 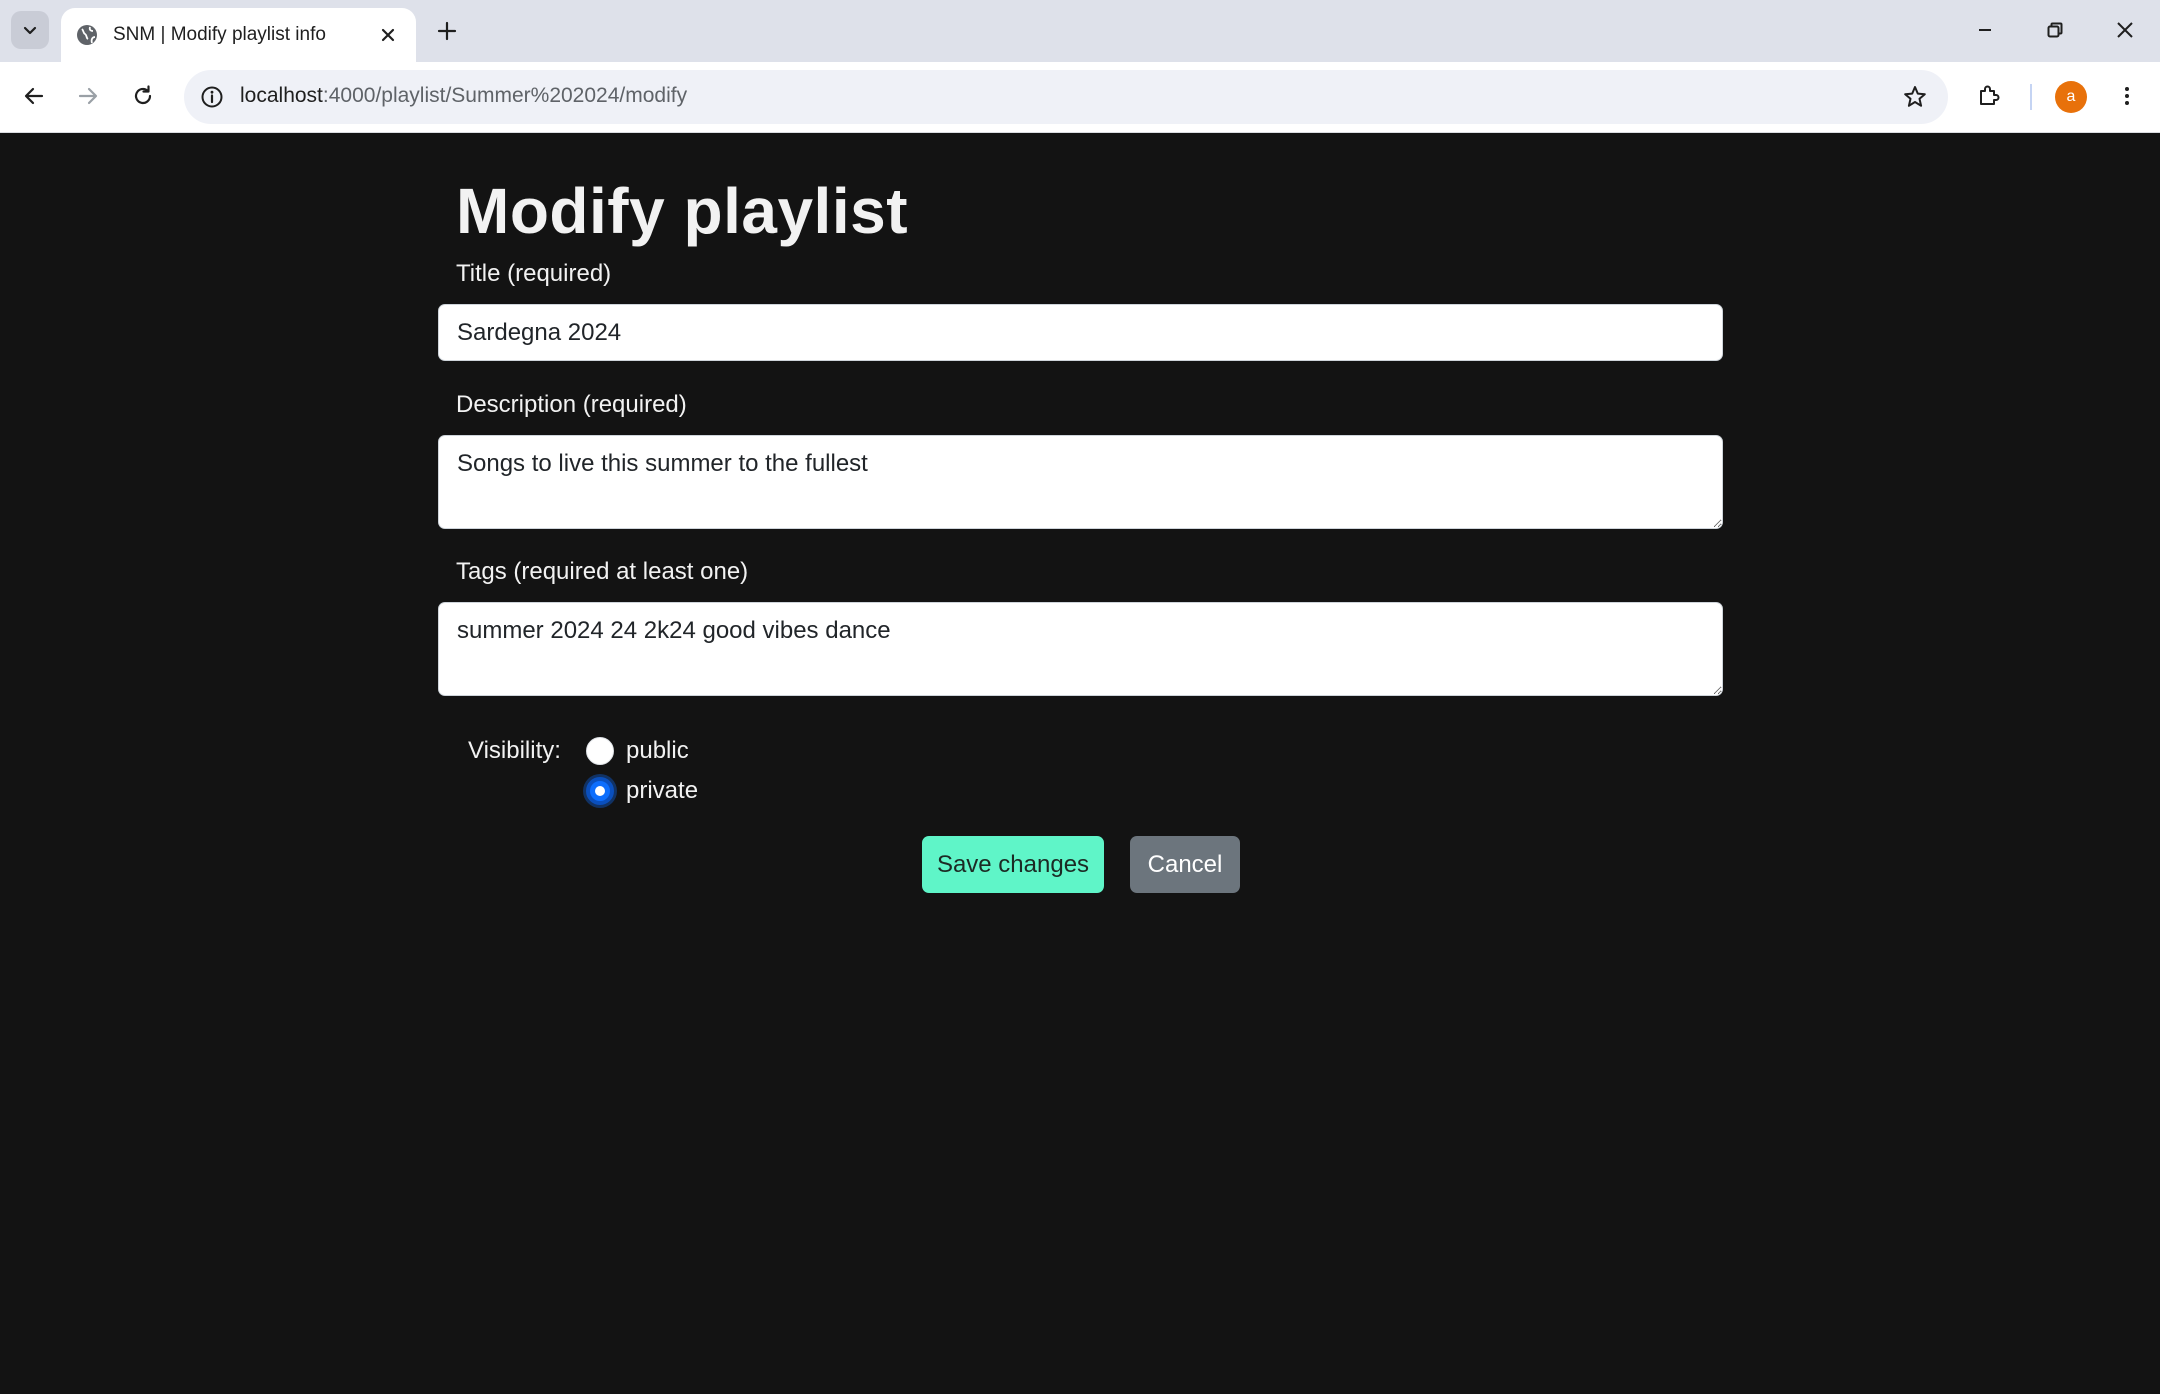 I want to click on radio-public: public, so click(x=637, y=751).